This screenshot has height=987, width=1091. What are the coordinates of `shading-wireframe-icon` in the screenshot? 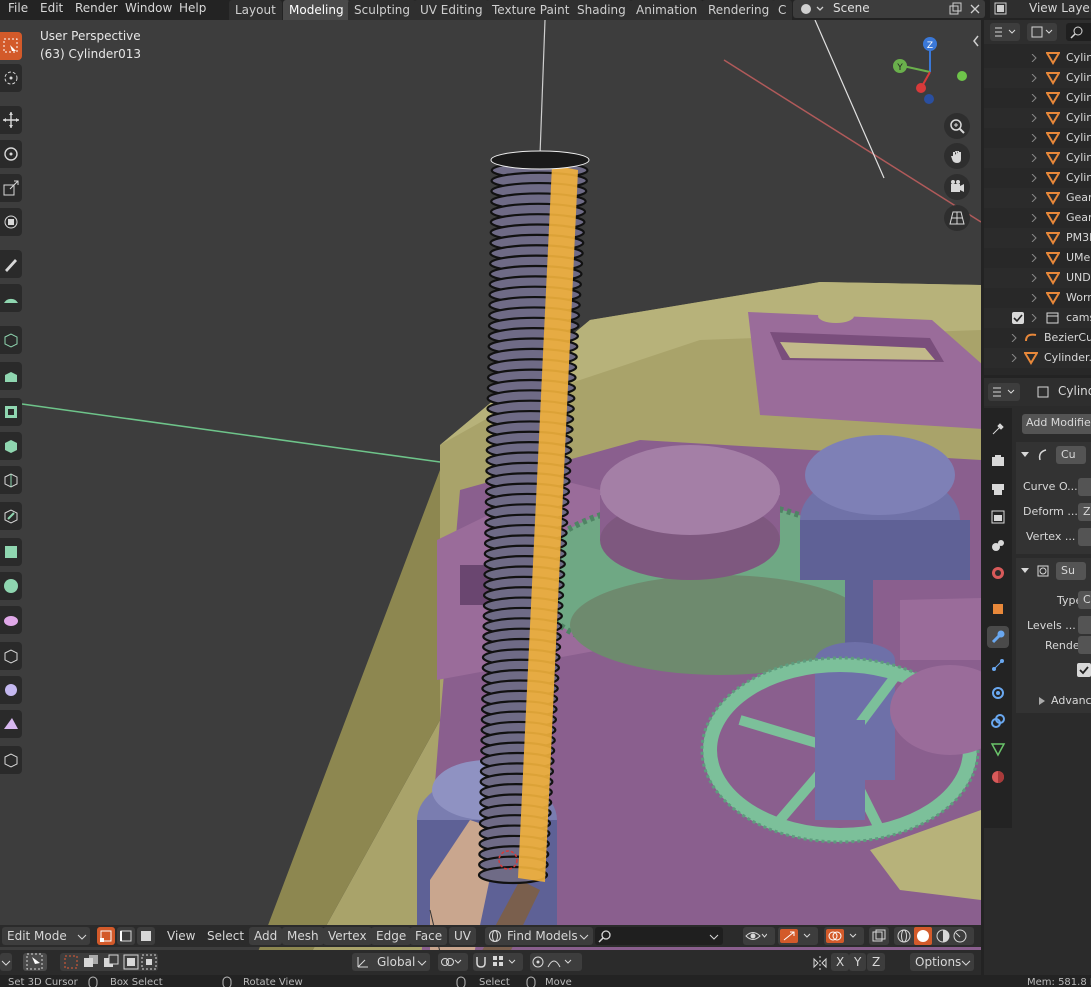 It's located at (904, 936).